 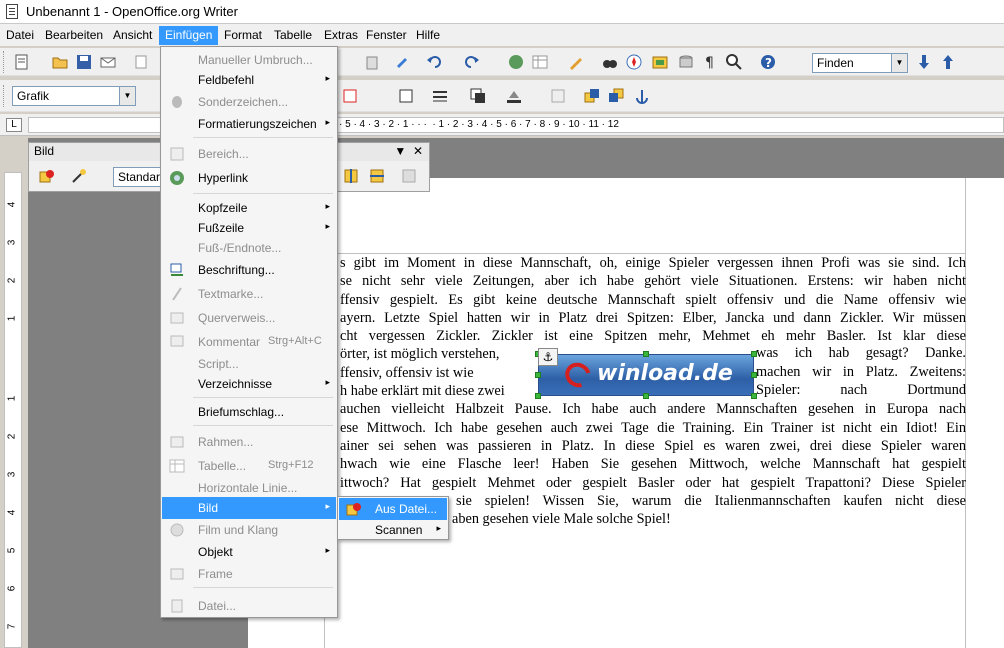 What do you see at coordinates (386, 35) in the screenshot?
I see `menu-fenster: Fenster` at bounding box center [386, 35].